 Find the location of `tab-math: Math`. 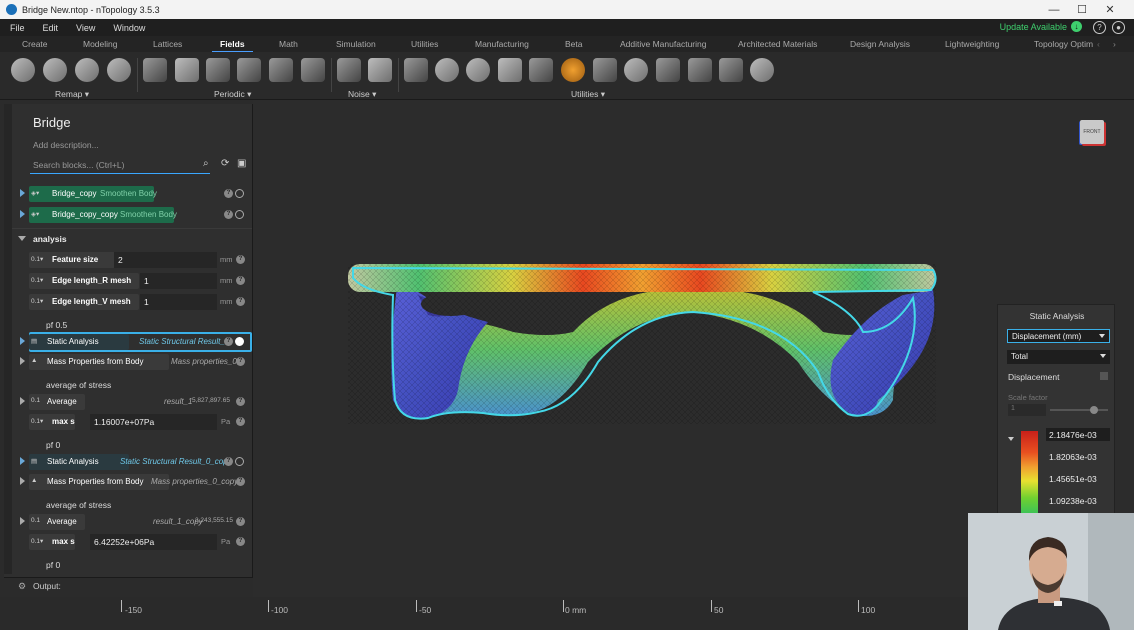

tab-math: Math is located at coordinates (288, 44).